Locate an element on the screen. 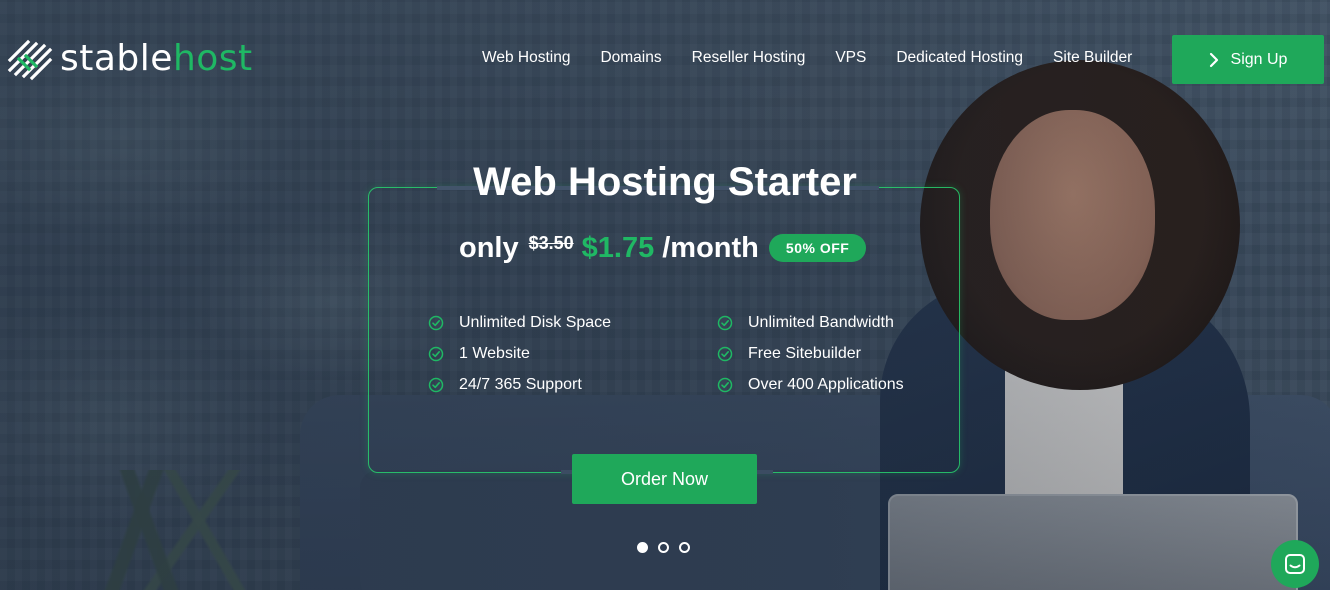  feature-label: Over 400 Applications is located at coordinates (826, 384).